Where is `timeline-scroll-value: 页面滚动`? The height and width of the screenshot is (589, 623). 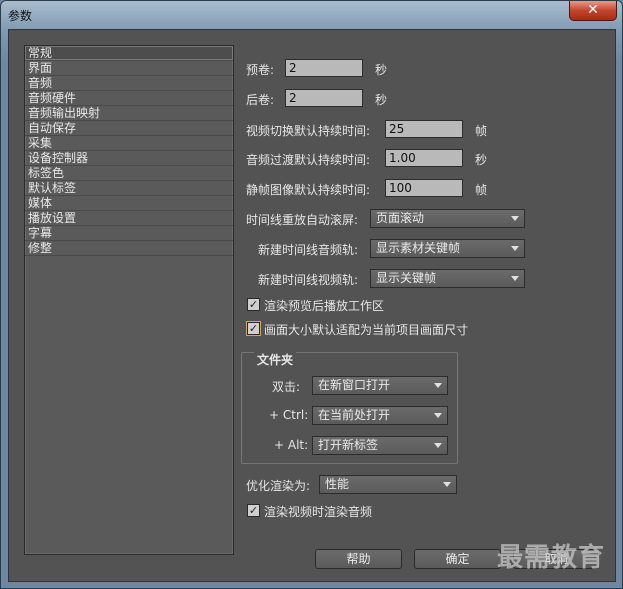
timeline-scroll-value: 页面滚动 is located at coordinates (400, 218).